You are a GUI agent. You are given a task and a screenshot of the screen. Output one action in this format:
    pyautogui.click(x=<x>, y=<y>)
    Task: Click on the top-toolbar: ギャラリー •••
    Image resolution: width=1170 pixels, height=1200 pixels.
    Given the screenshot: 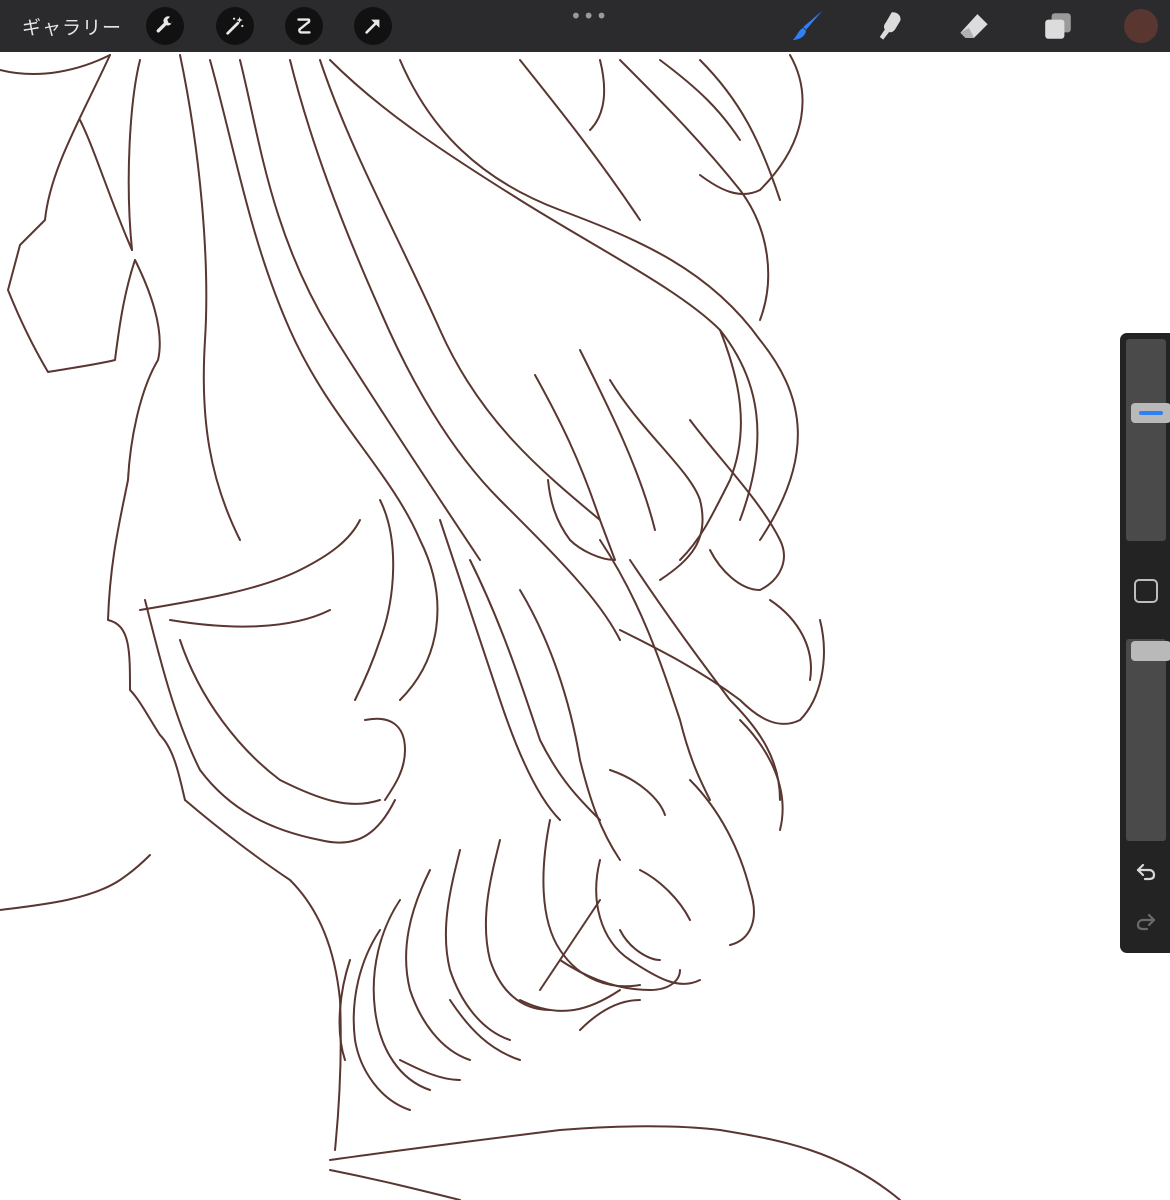 What is the action you would take?
    pyautogui.click(x=585, y=26)
    